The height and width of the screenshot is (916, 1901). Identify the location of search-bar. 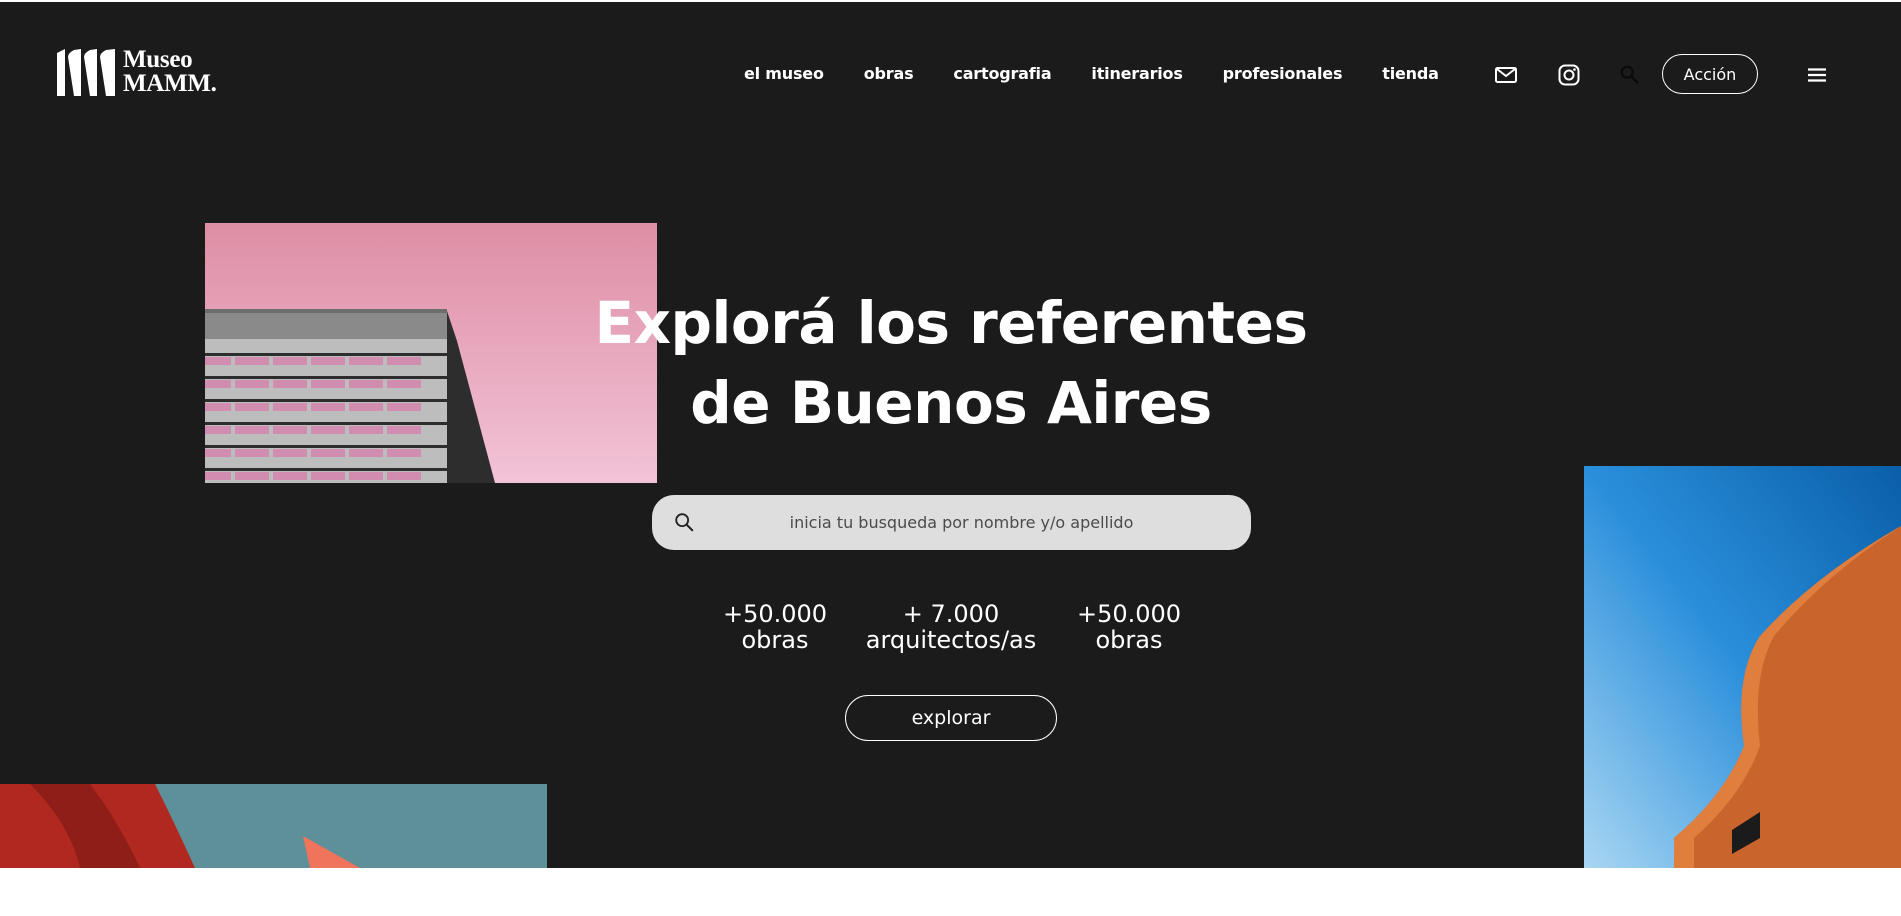
(951, 522).